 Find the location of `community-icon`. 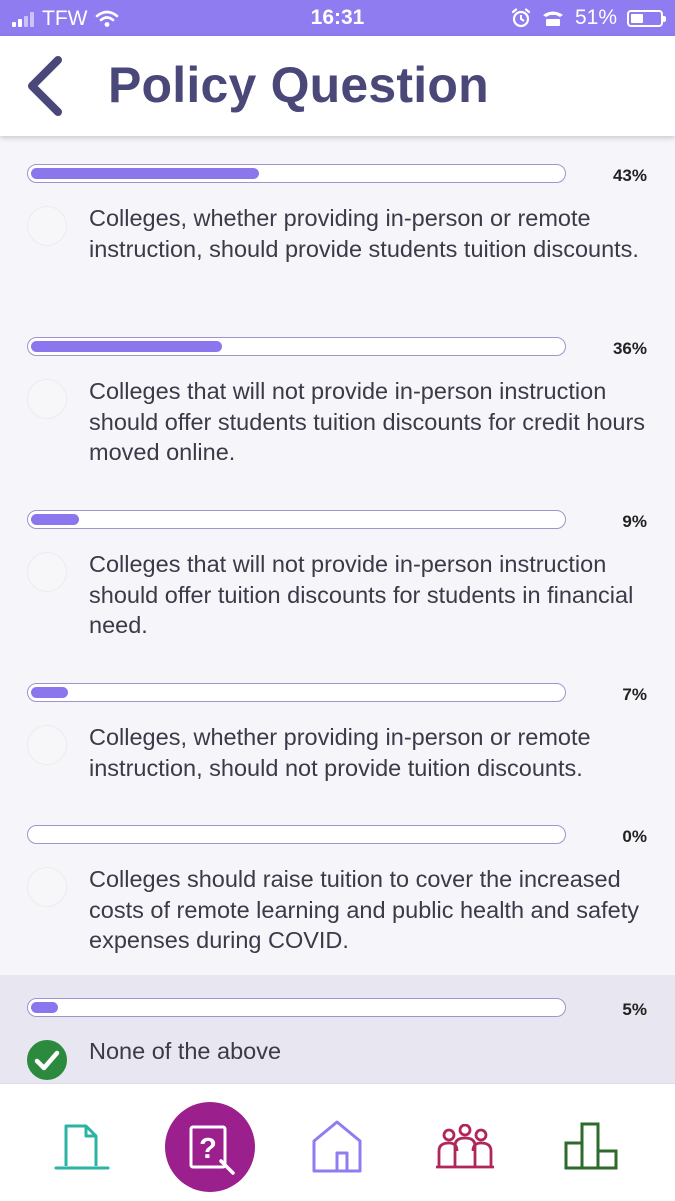

community-icon is located at coordinates (465, 1146).